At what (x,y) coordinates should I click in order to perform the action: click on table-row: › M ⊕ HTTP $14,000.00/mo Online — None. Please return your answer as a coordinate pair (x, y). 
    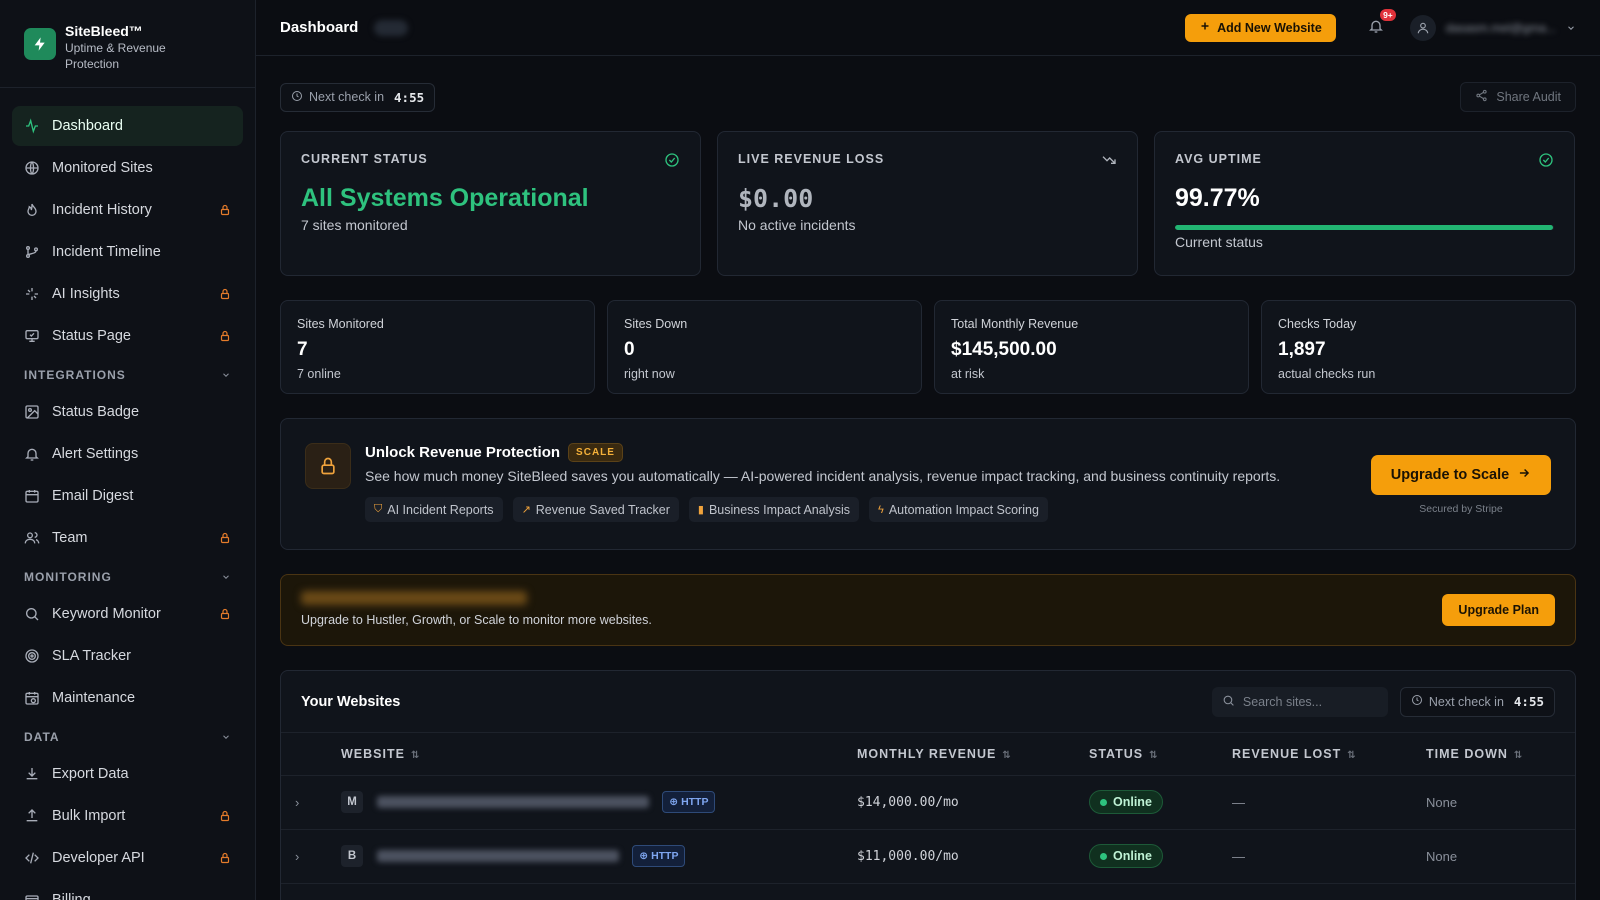
    Looking at the image, I should click on (928, 802).